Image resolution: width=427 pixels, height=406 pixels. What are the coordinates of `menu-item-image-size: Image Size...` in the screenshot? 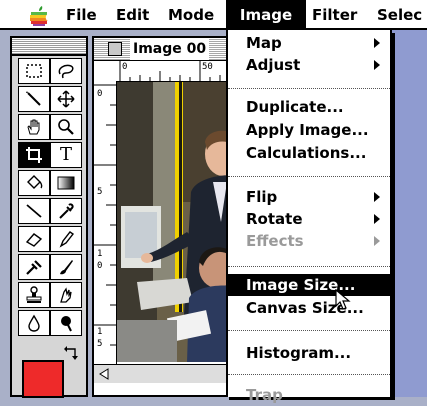 It's located at (309, 285).